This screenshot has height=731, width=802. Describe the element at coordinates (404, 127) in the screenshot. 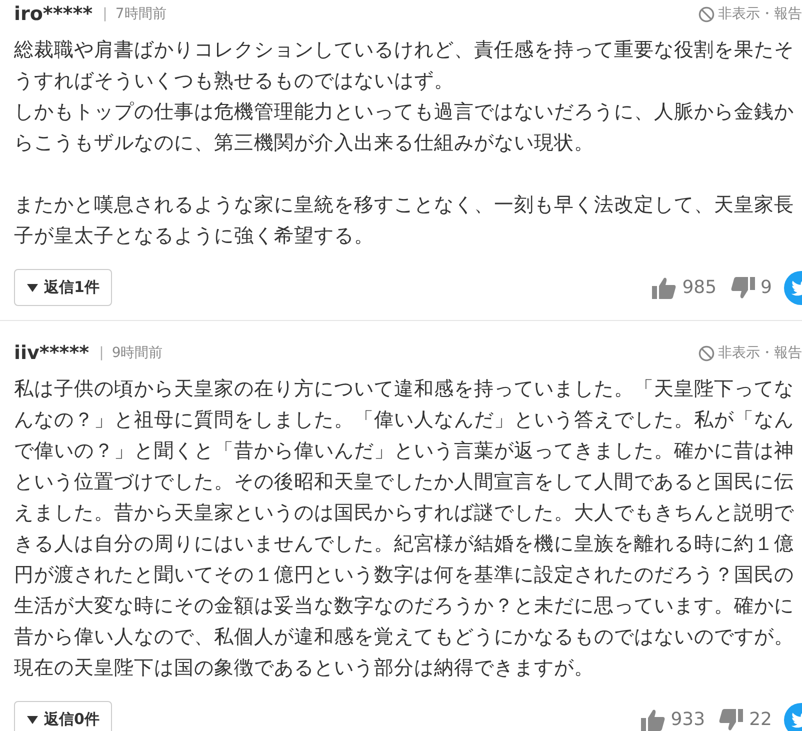

I see `comment-text: しかもトップの仕事は危機管理能力といっても過言ではないだろうに、人脈から金銭からこうもザルなのに、第三機関が介入出来る仕組みがない現状。` at that location.